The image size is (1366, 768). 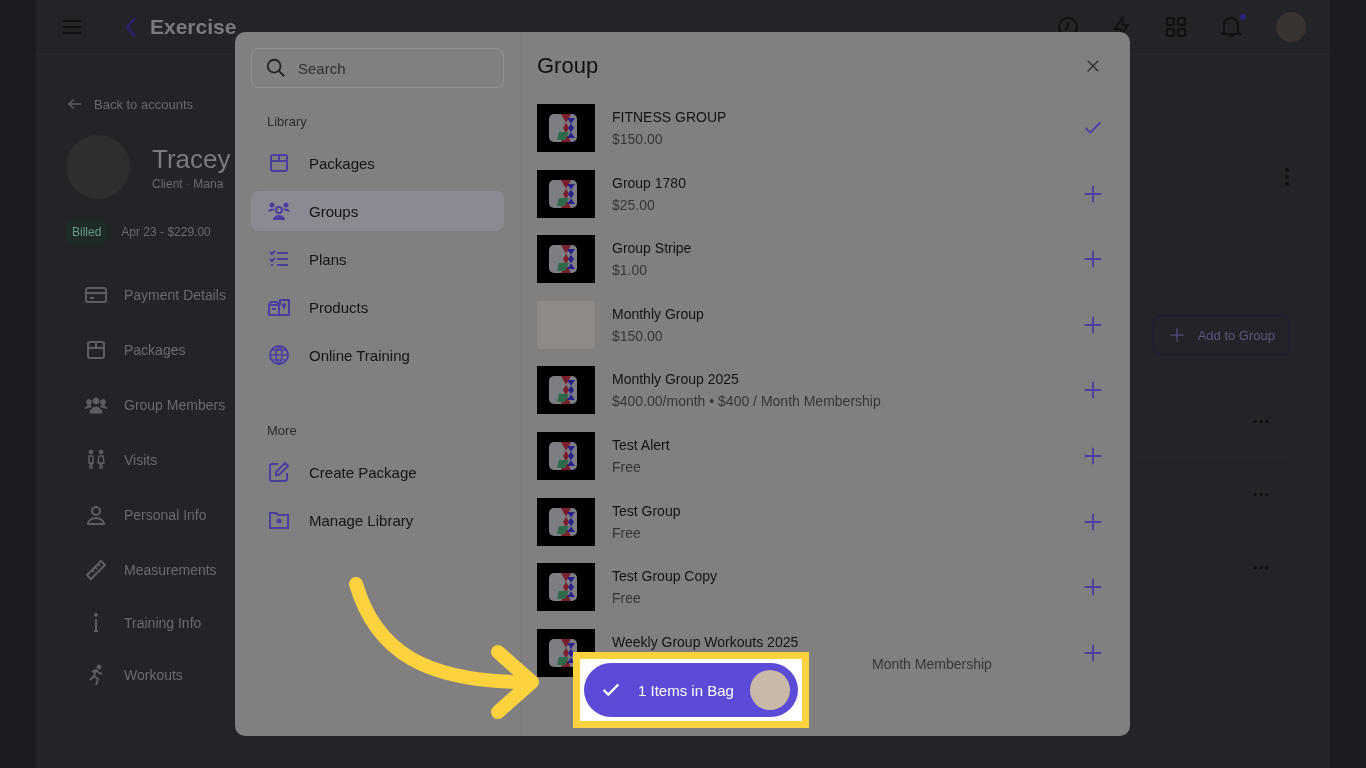 What do you see at coordinates (652, 248) in the screenshot?
I see `group-name: Group Stripe` at bounding box center [652, 248].